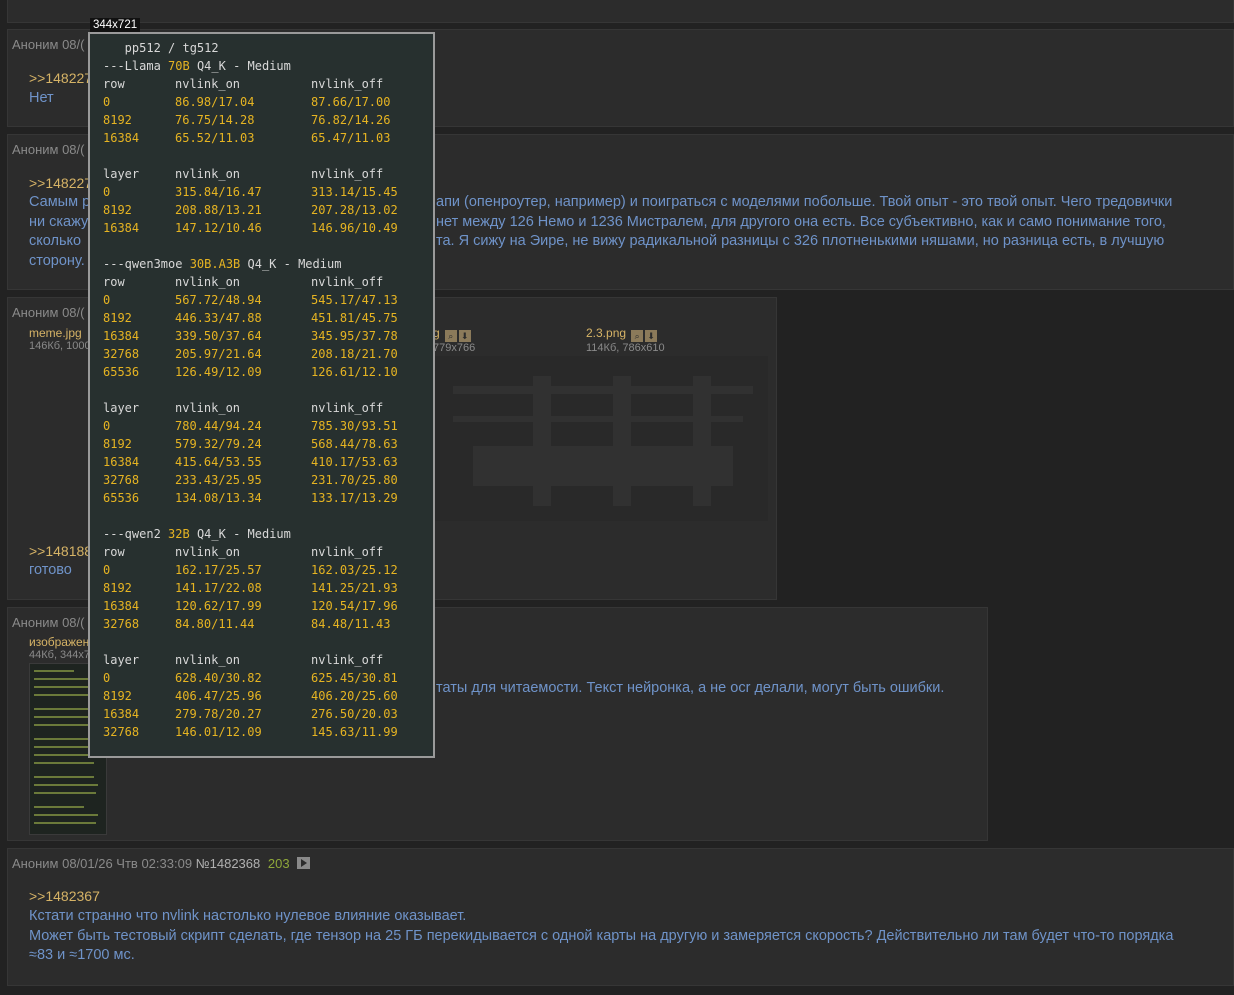 Image resolution: width=1234 pixels, height=995 pixels. What do you see at coordinates (60, 333) in the screenshot?
I see `file-name: meme.jpg` at bounding box center [60, 333].